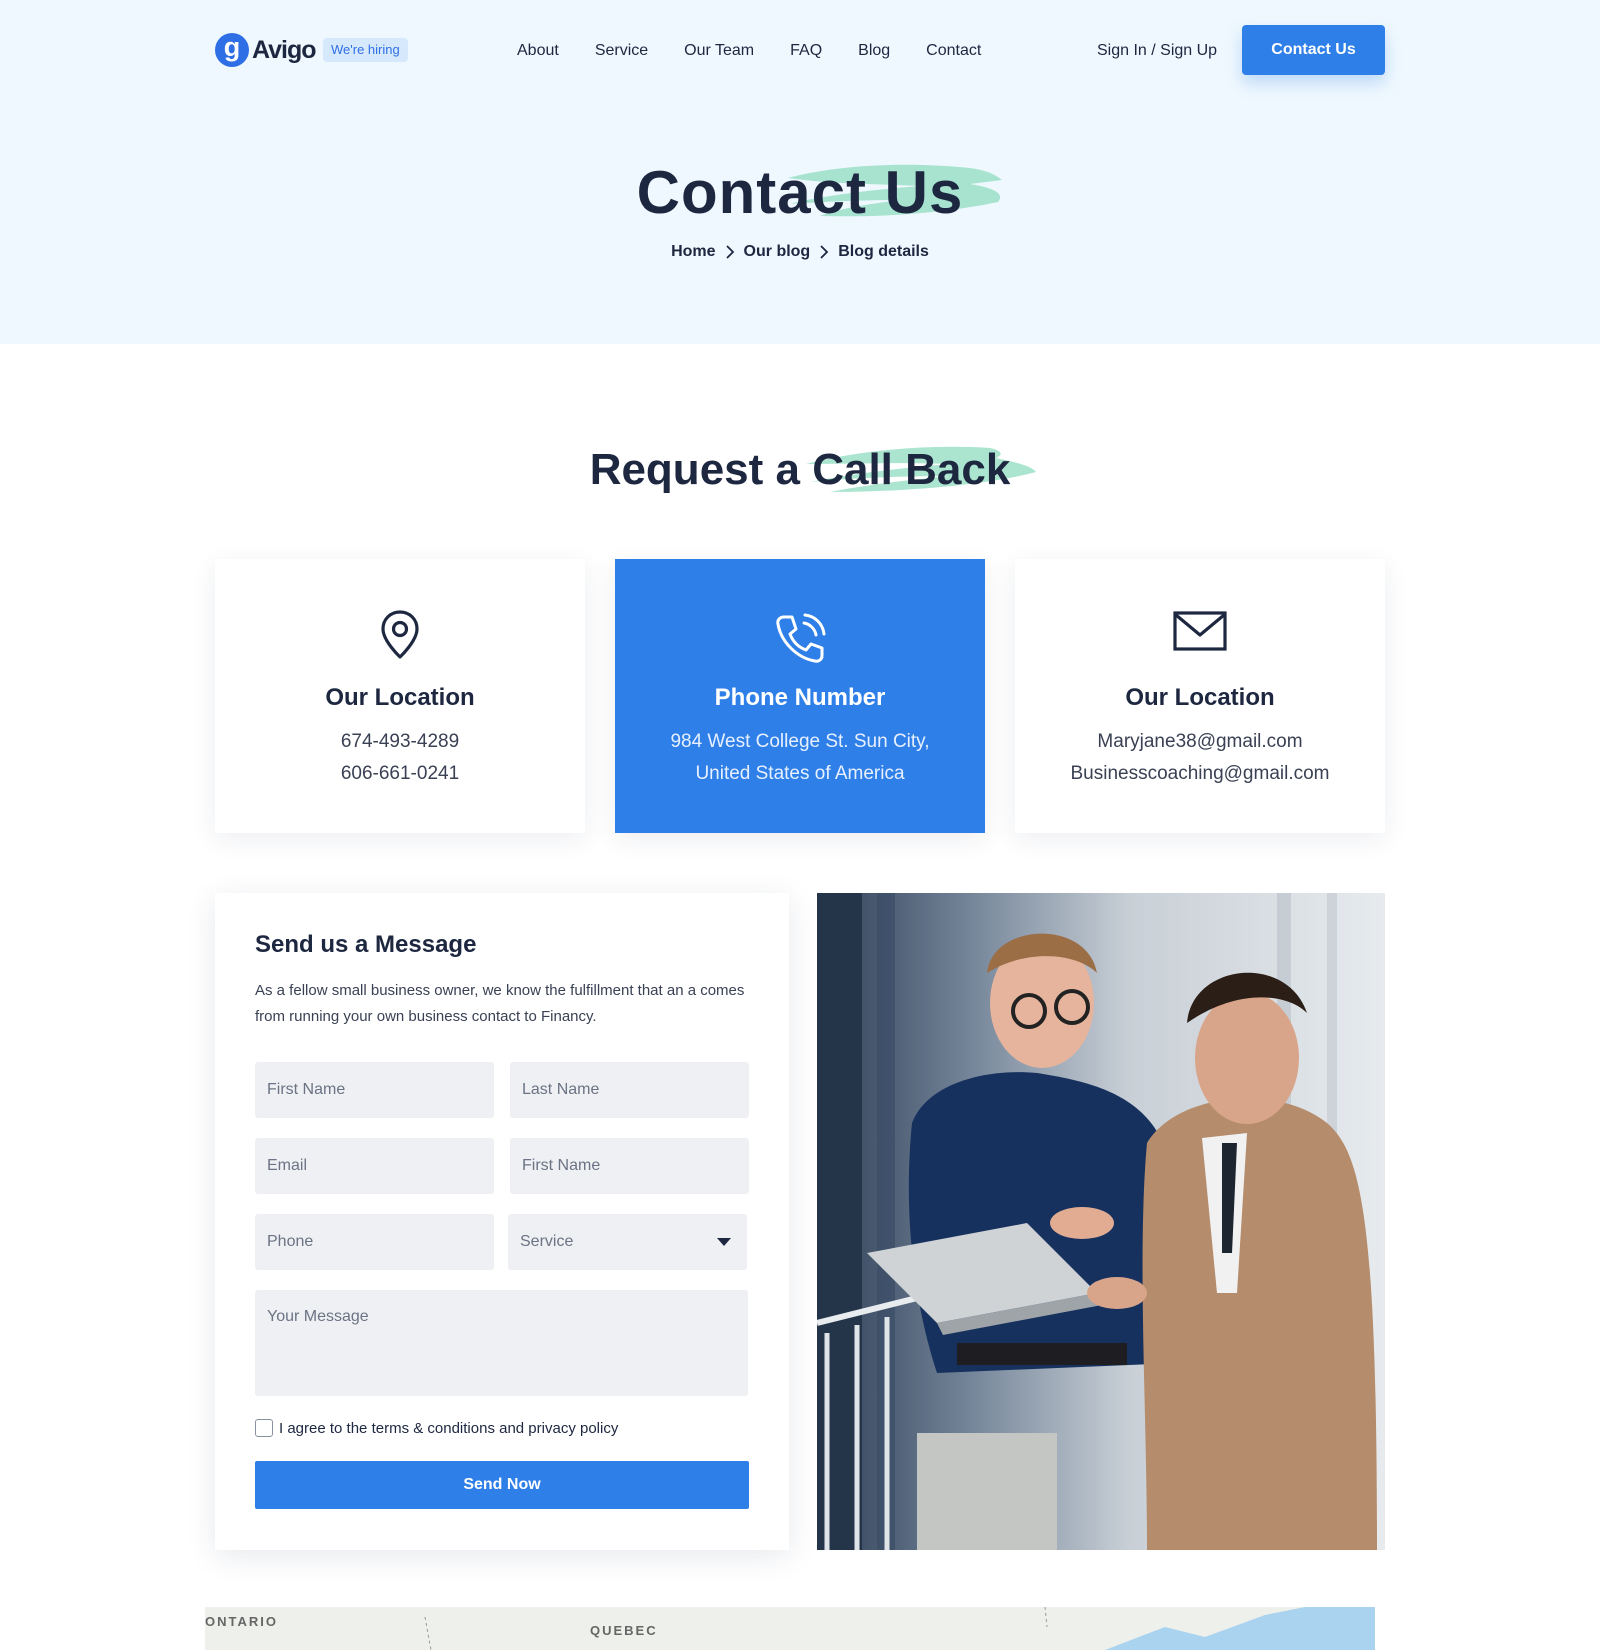 The image size is (1600, 1650). What do you see at coordinates (1200, 742) in the screenshot?
I see `card-email-1: Maryjane38@gmail.com` at bounding box center [1200, 742].